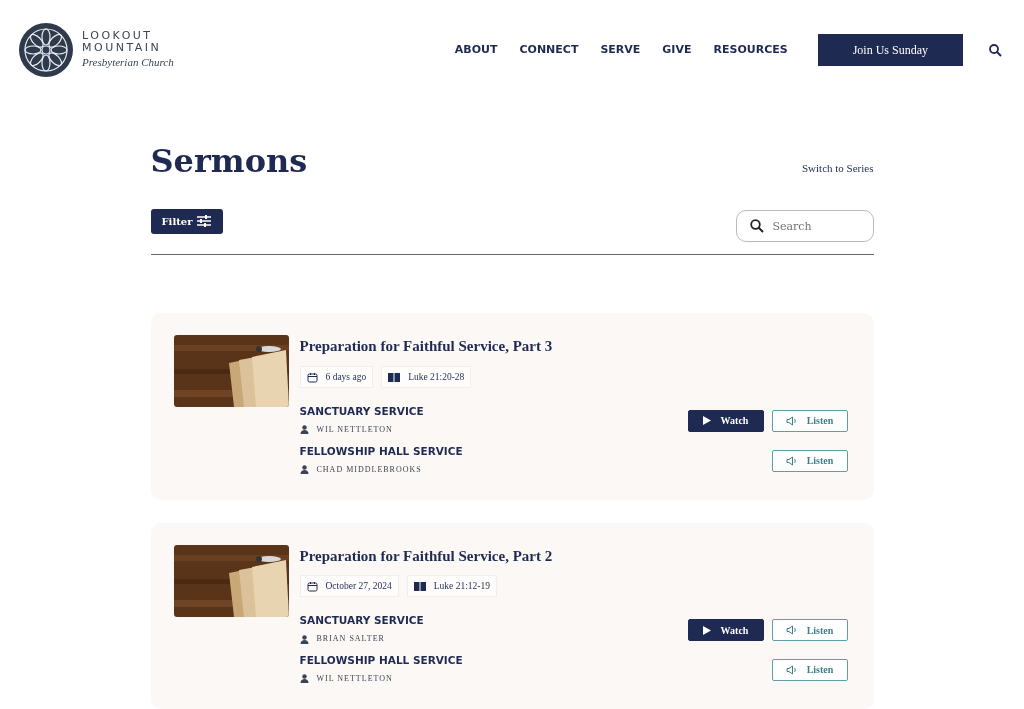  Describe the element at coordinates (128, 62) in the screenshot. I see `logo-subtitle: Presbyterian Church` at that location.